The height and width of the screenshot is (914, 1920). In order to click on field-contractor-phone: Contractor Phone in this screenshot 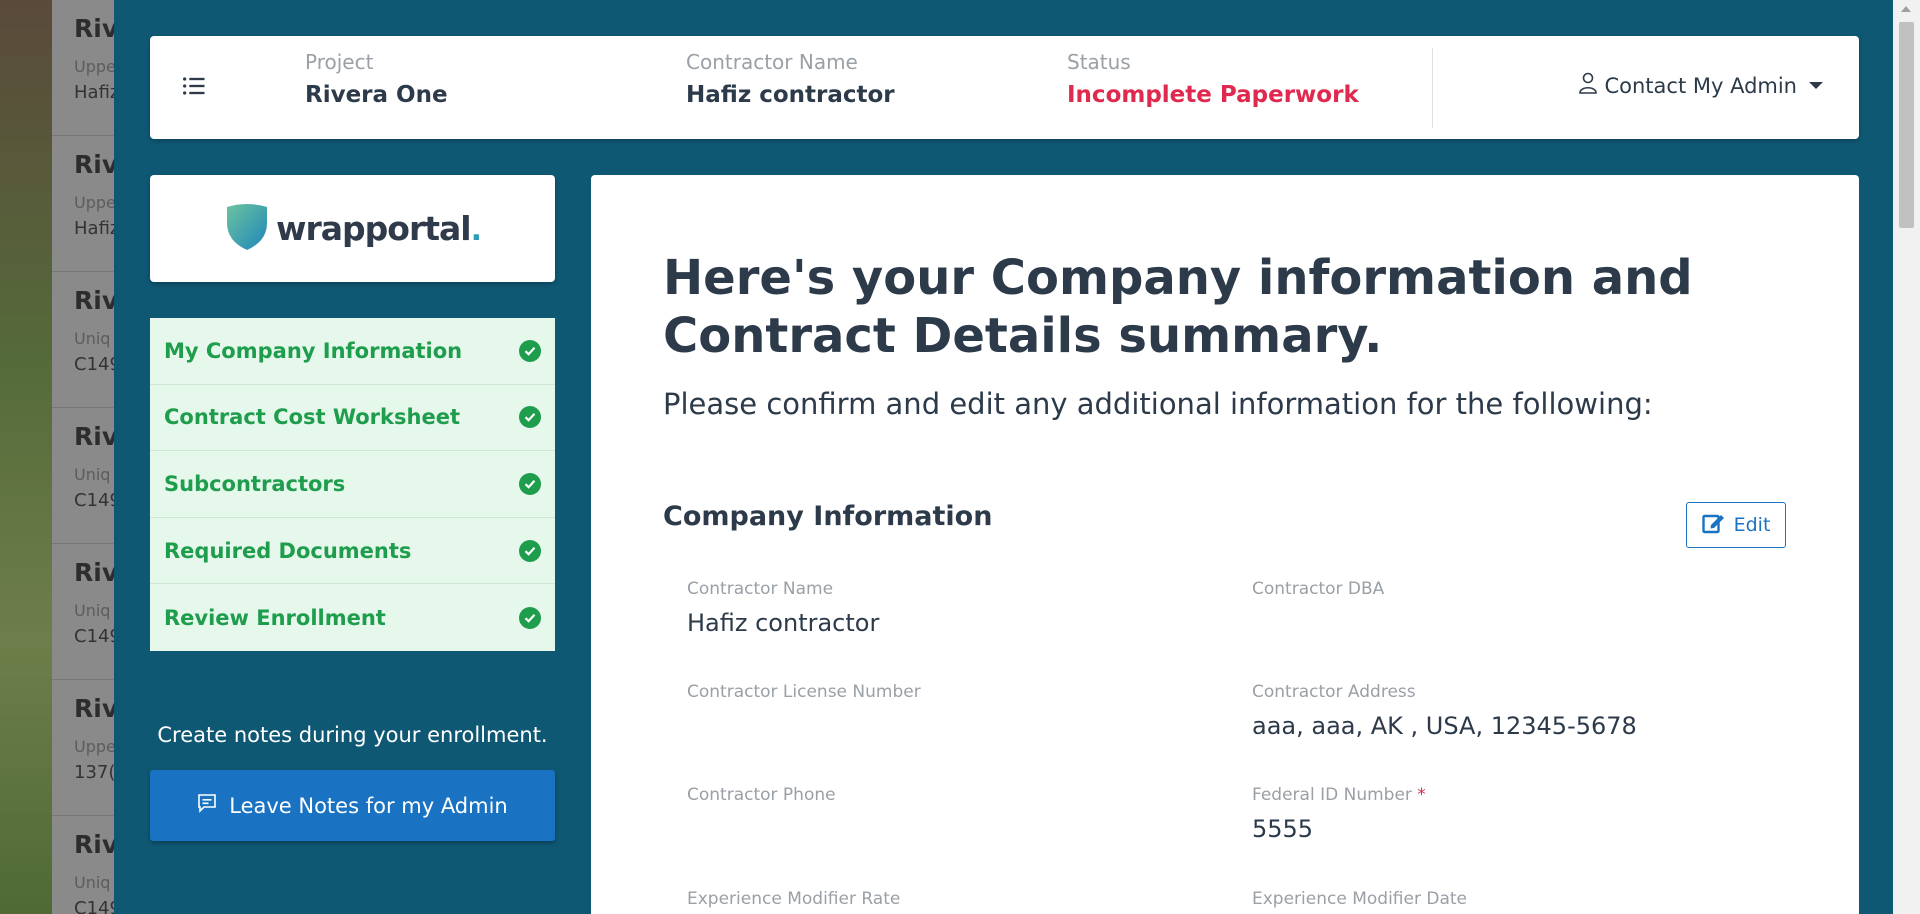, I will do `click(761, 795)`.